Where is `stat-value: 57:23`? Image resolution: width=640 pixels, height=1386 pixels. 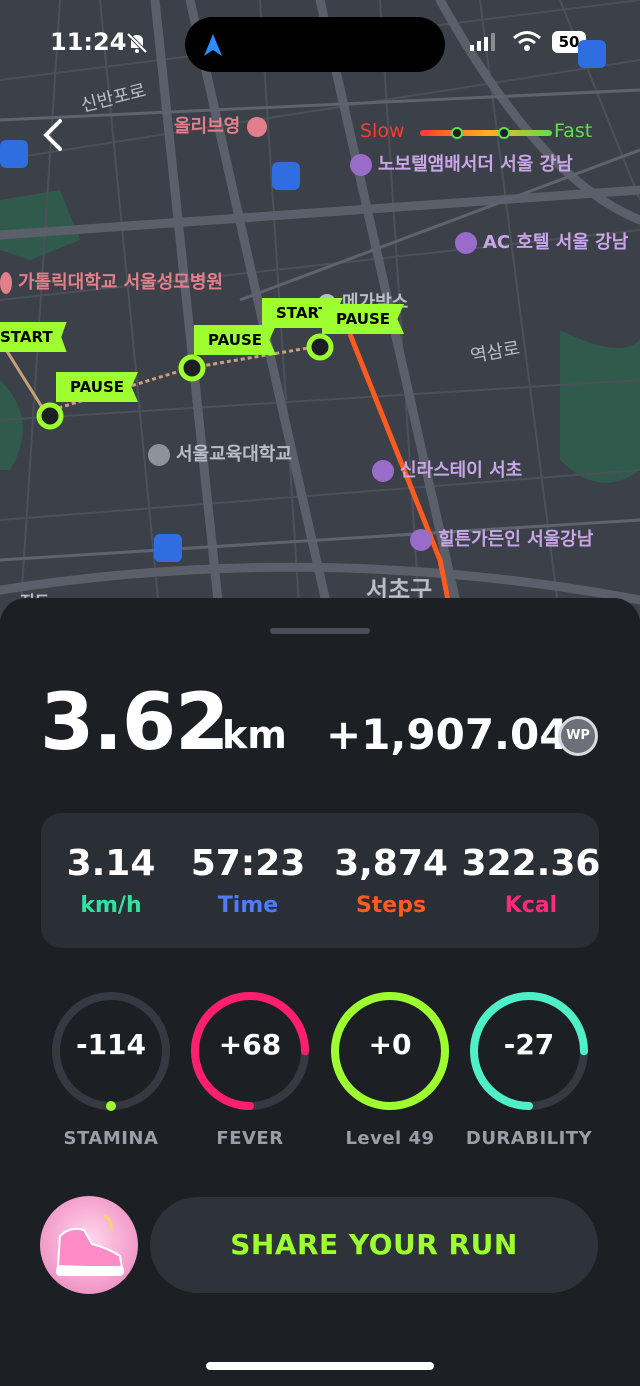
stat-value: 57:23 is located at coordinates (248, 863).